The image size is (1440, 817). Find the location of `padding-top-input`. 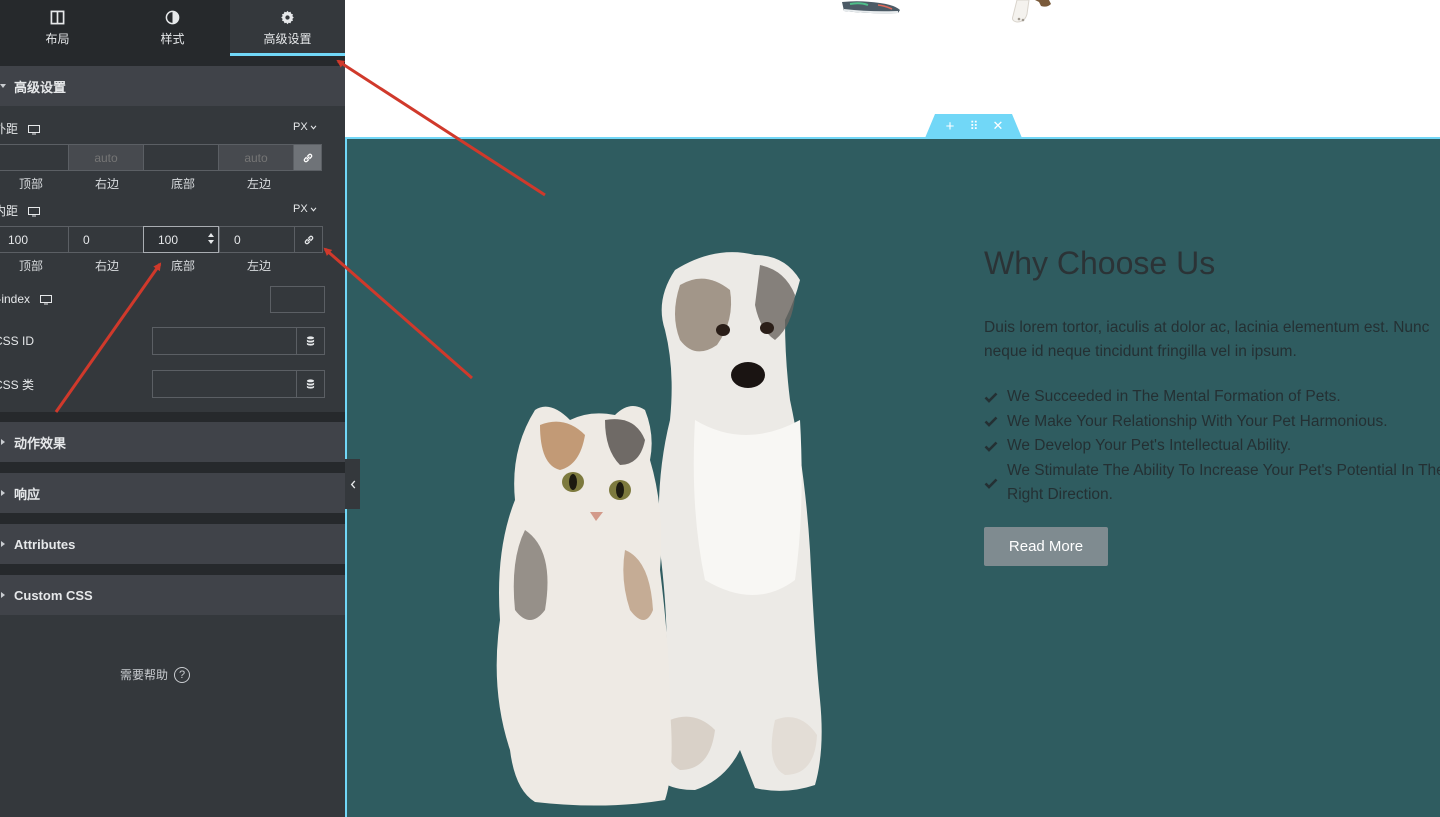

padding-top-input is located at coordinates (34, 239).